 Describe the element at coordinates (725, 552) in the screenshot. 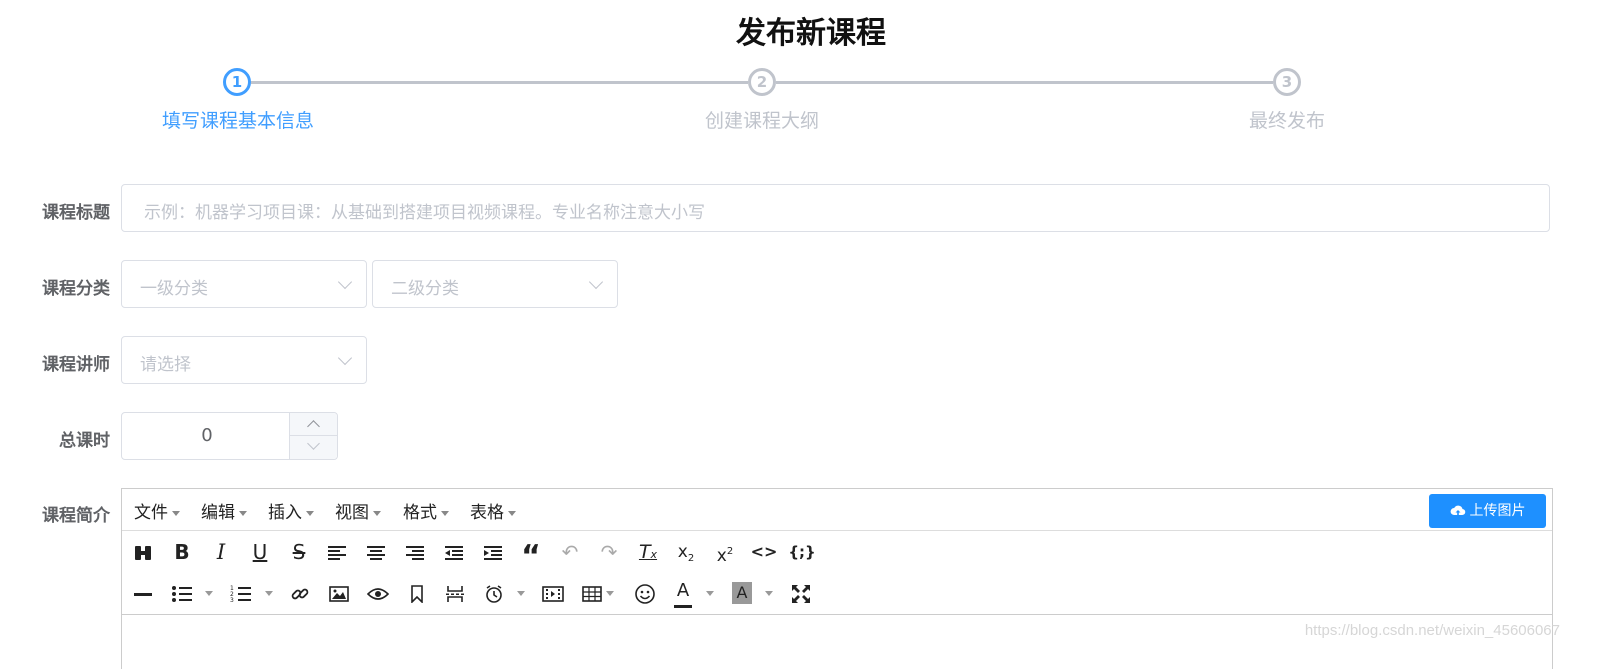

I see `superscript-icon: x2` at that location.